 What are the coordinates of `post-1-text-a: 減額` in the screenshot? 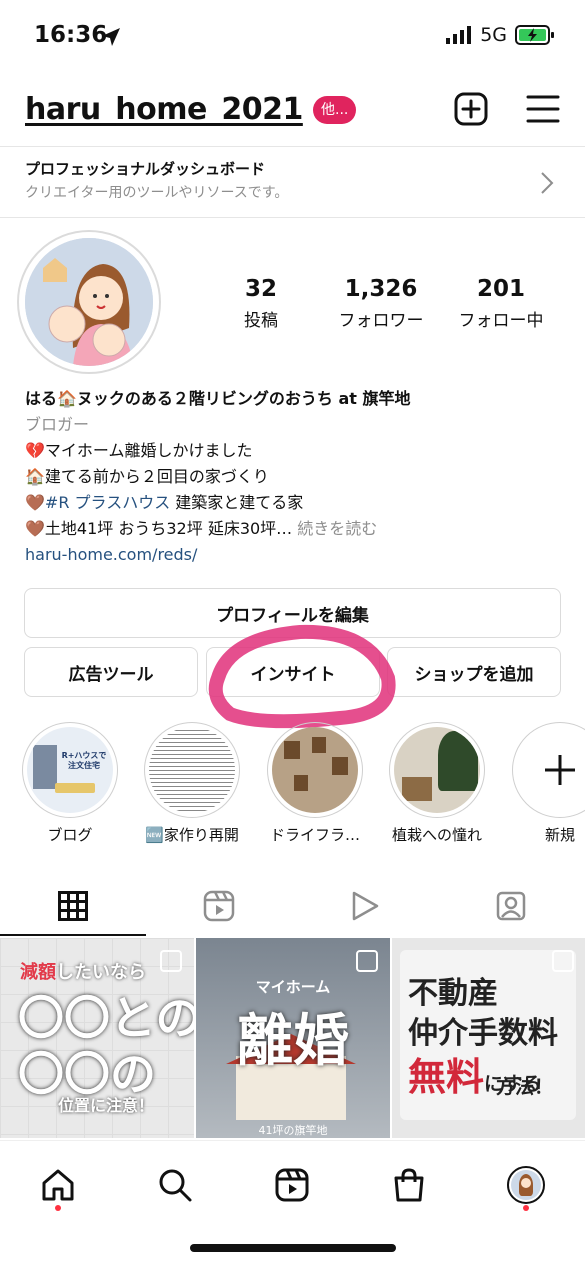 It's located at (38, 972).